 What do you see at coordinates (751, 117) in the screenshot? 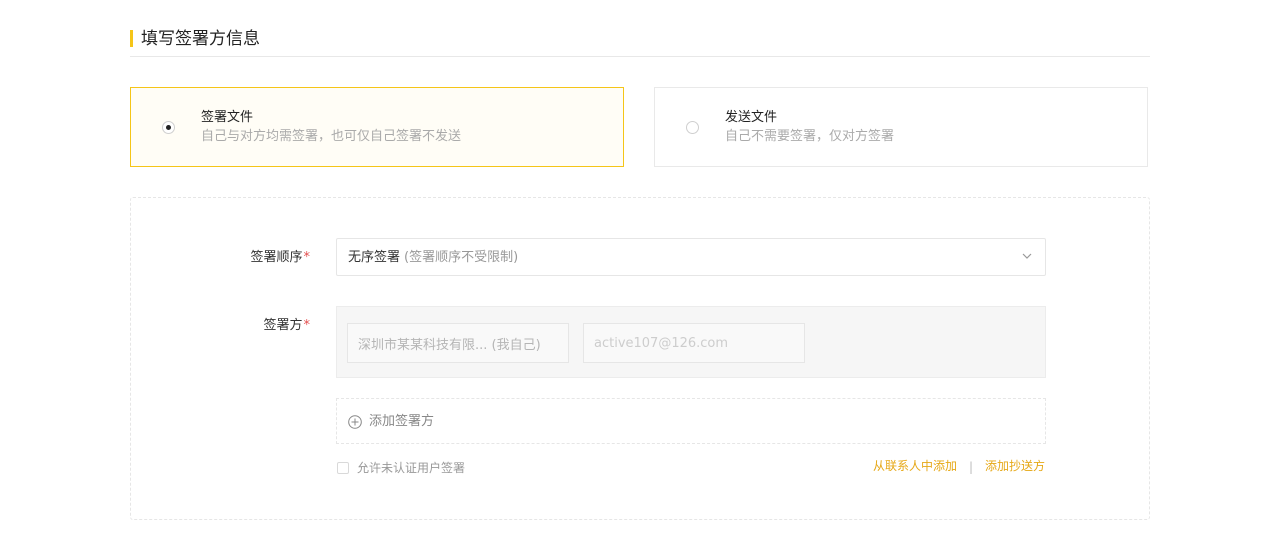
I see `mode-card-send-title: 发送文件` at bounding box center [751, 117].